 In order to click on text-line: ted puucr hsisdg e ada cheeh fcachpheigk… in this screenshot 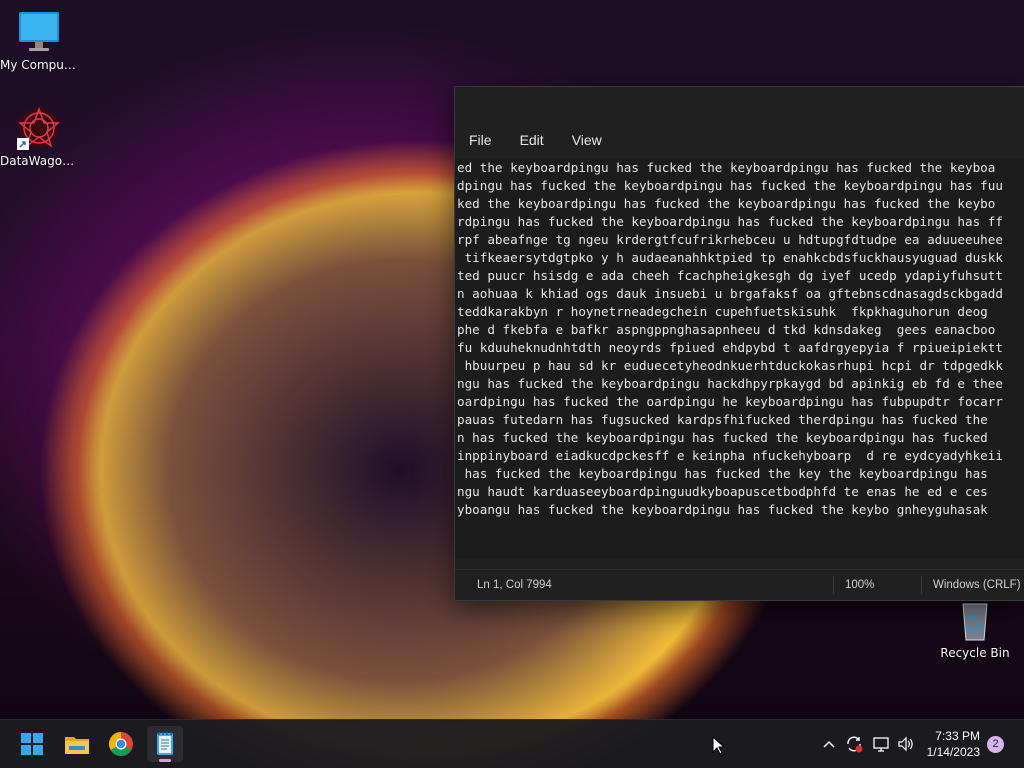, I will do `click(730, 275)`.